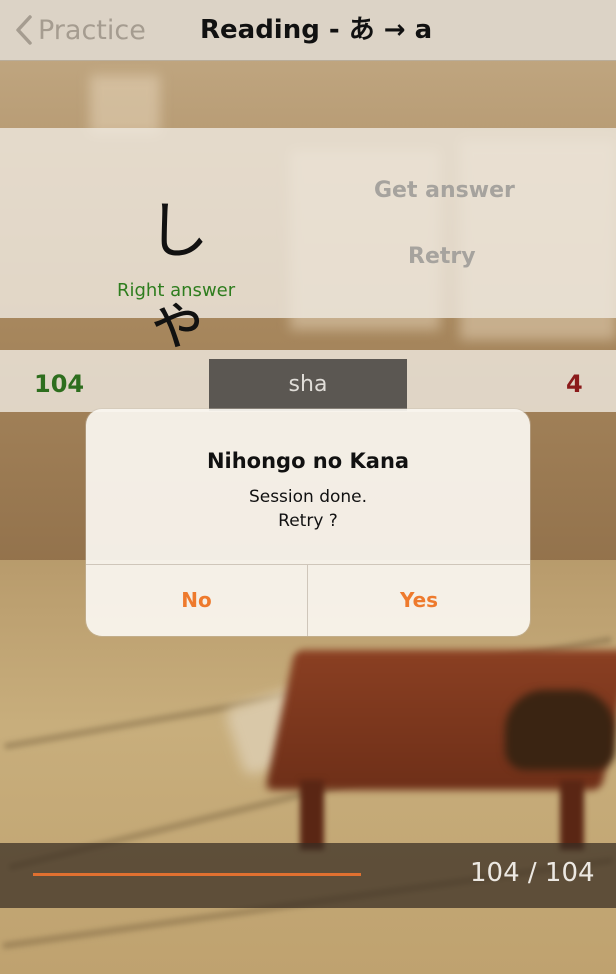 This screenshot has width=616, height=974. Describe the element at coordinates (419, 600) in the screenshot. I see `yes-button: Yes` at that location.